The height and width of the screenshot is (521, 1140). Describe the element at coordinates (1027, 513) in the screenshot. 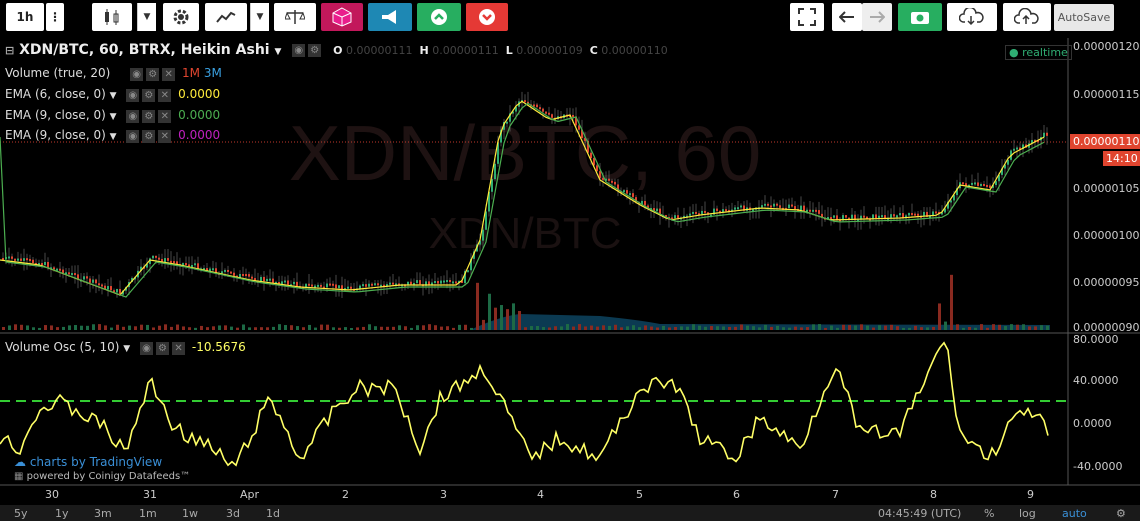

I see `log-toggle: log` at that location.